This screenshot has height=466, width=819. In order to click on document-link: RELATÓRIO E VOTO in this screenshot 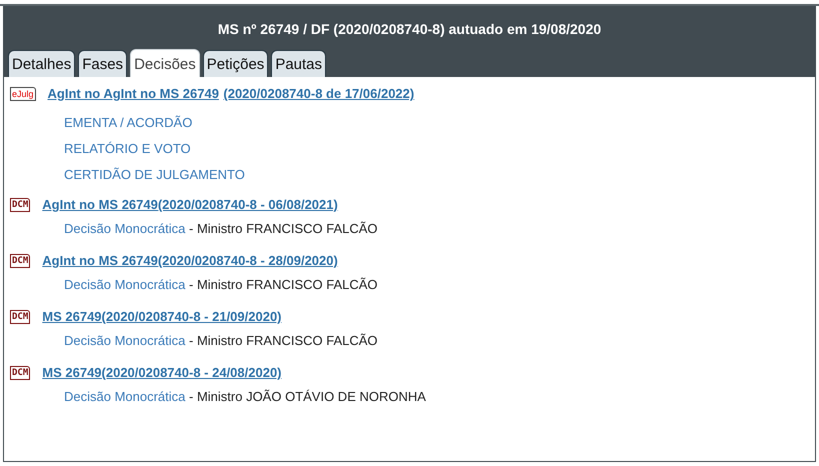, I will do `click(439, 148)`.